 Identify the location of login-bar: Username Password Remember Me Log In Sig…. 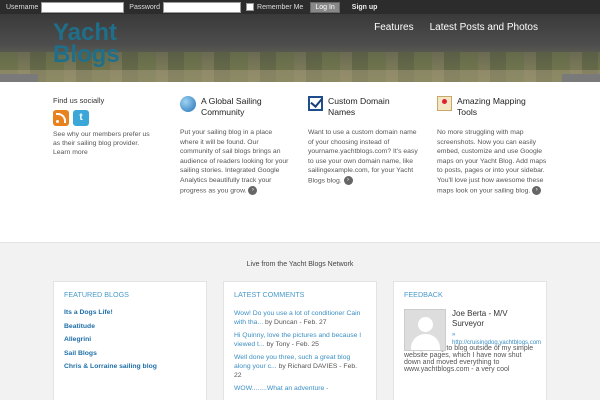
(300, 7).